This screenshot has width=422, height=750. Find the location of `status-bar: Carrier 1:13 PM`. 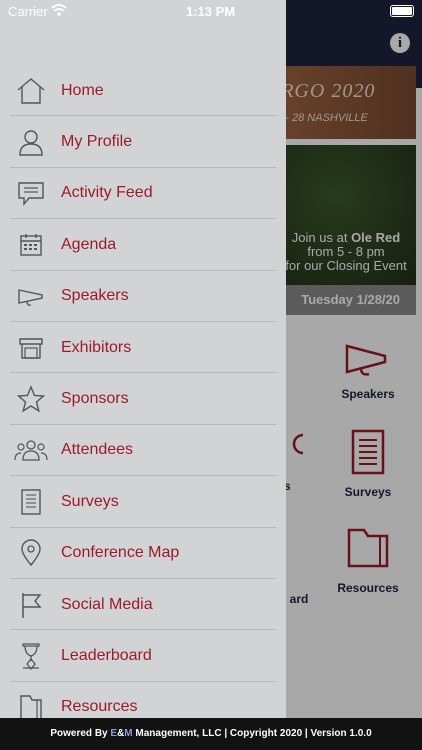

status-bar: Carrier 1:13 PM is located at coordinates (211, 12).